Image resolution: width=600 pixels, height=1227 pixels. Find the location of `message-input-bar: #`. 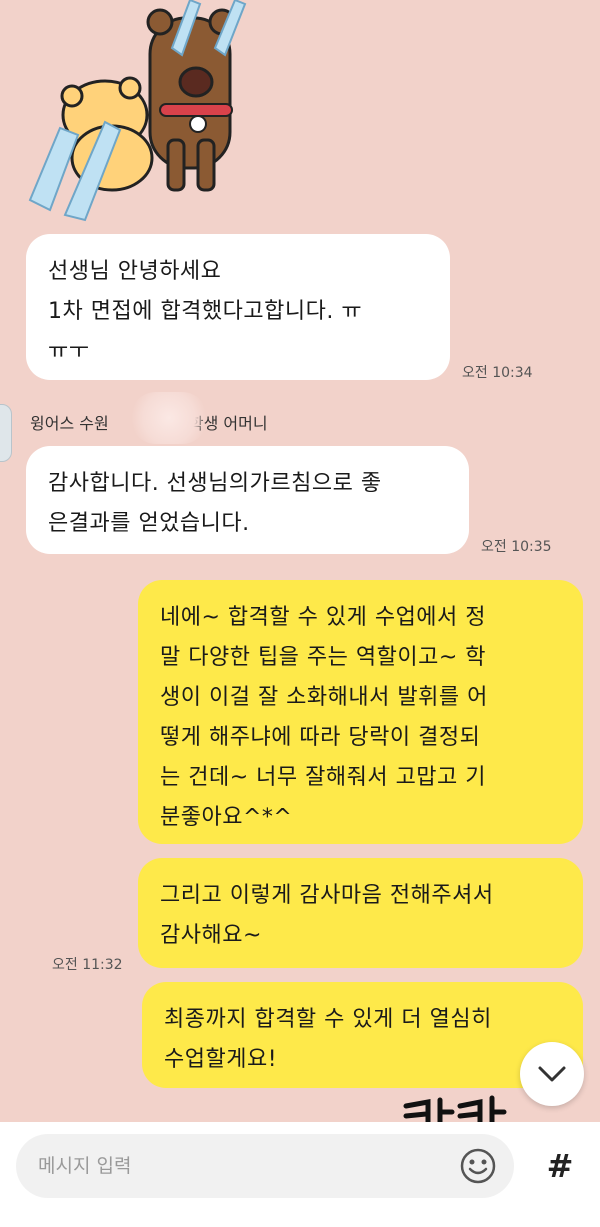

message-input-bar: # is located at coordinates (300, 1174).